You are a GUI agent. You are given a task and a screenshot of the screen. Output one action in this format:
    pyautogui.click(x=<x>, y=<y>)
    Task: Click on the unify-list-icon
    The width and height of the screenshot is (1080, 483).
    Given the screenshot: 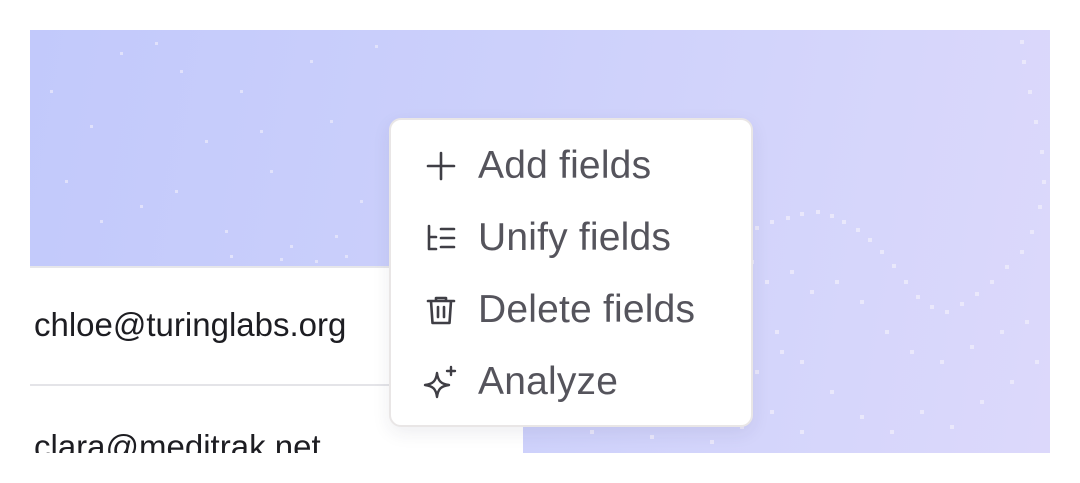 What is the action you would take?
    pyautogui.click(x=441, y=238)
    